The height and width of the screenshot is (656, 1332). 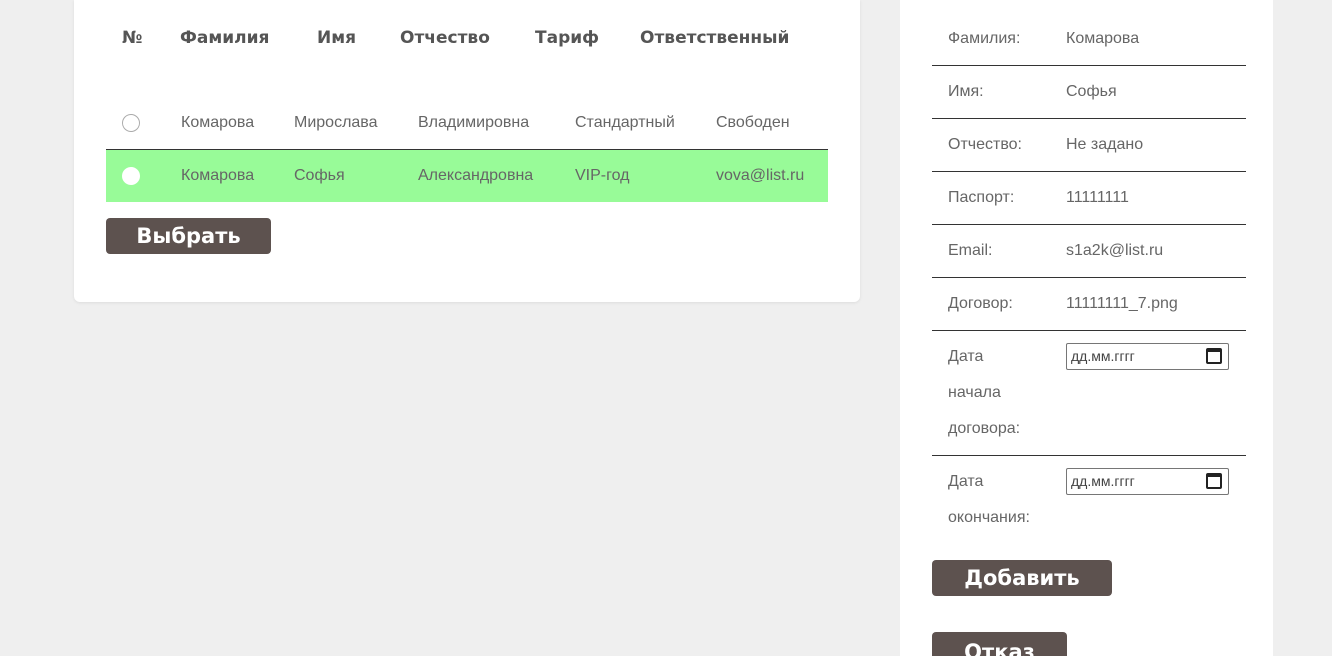 What do you see at coordinates (625, 122) in the screenshot?
I see `cell-tariff: Стандартный` at bounding box center [625, 122].